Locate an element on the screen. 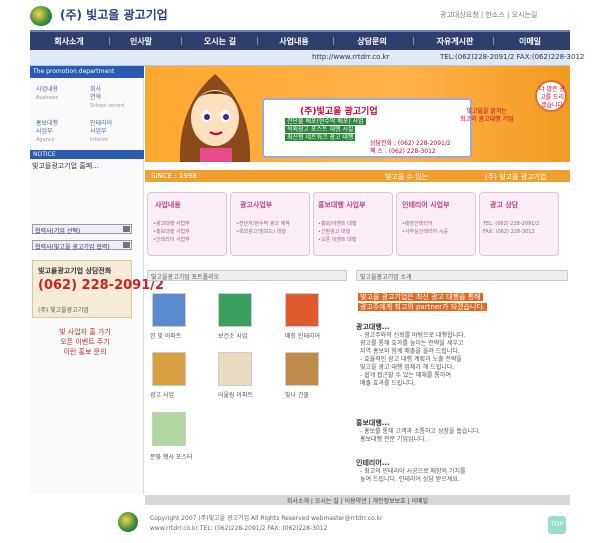  company-logo-icon is located at coordinates (41, 16).